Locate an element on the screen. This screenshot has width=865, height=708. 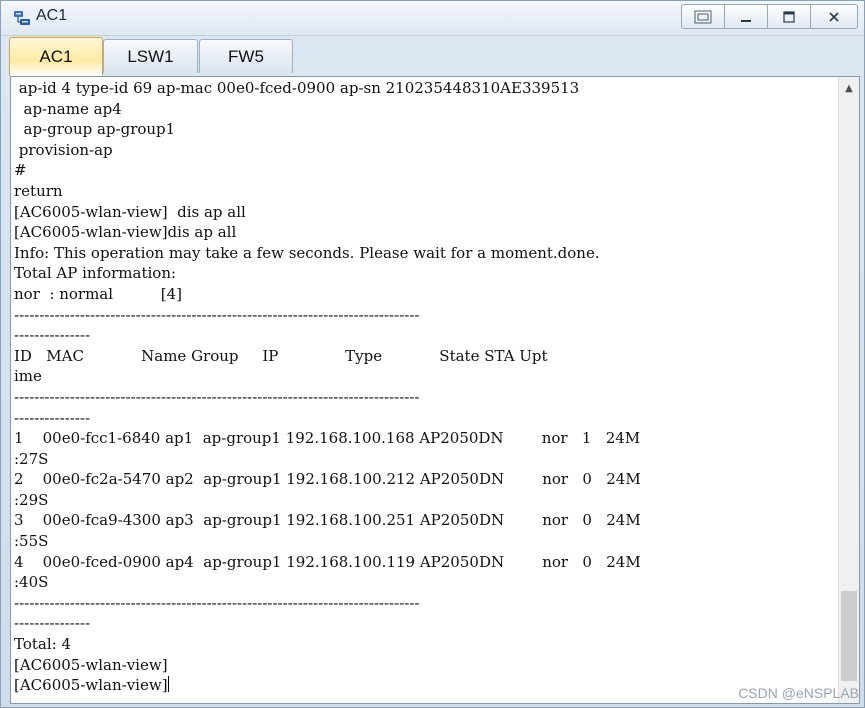
watermark: CSDN @eNSPLAB is located at coordinates (798, 693).